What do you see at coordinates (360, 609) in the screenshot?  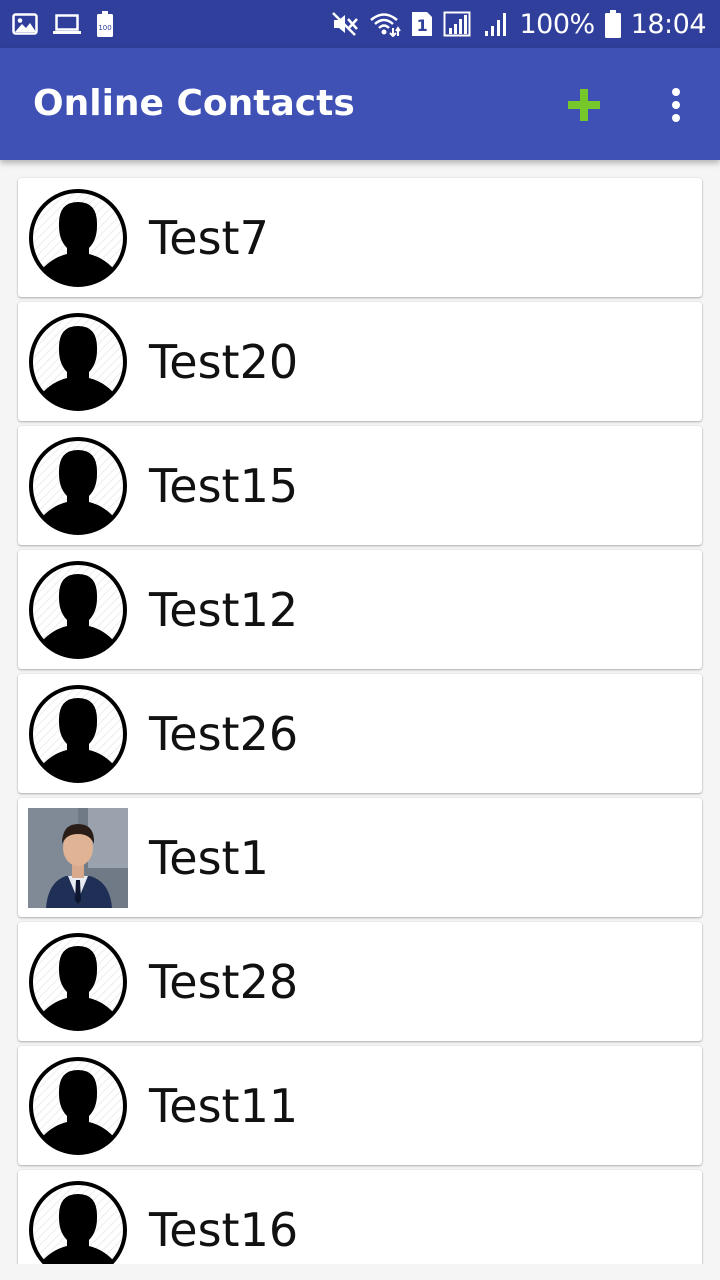 I see `contact-card: Test12` at bounding box center [360, 609].